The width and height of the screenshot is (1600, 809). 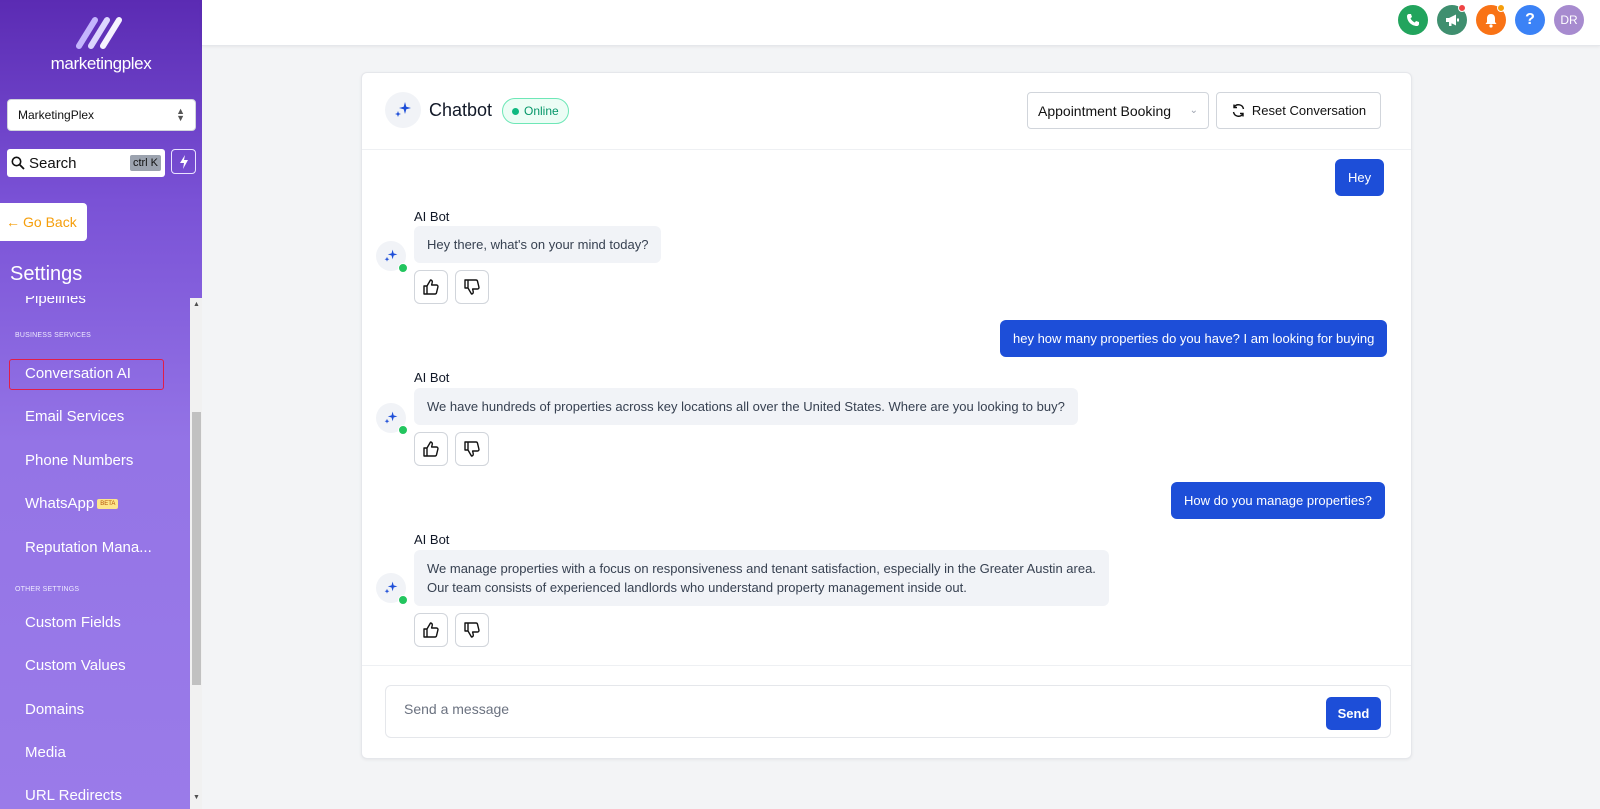 What do you see at coordinates (886, 665) in the screenshot?
I see `composer-divider` at bounding box center [886, 665].